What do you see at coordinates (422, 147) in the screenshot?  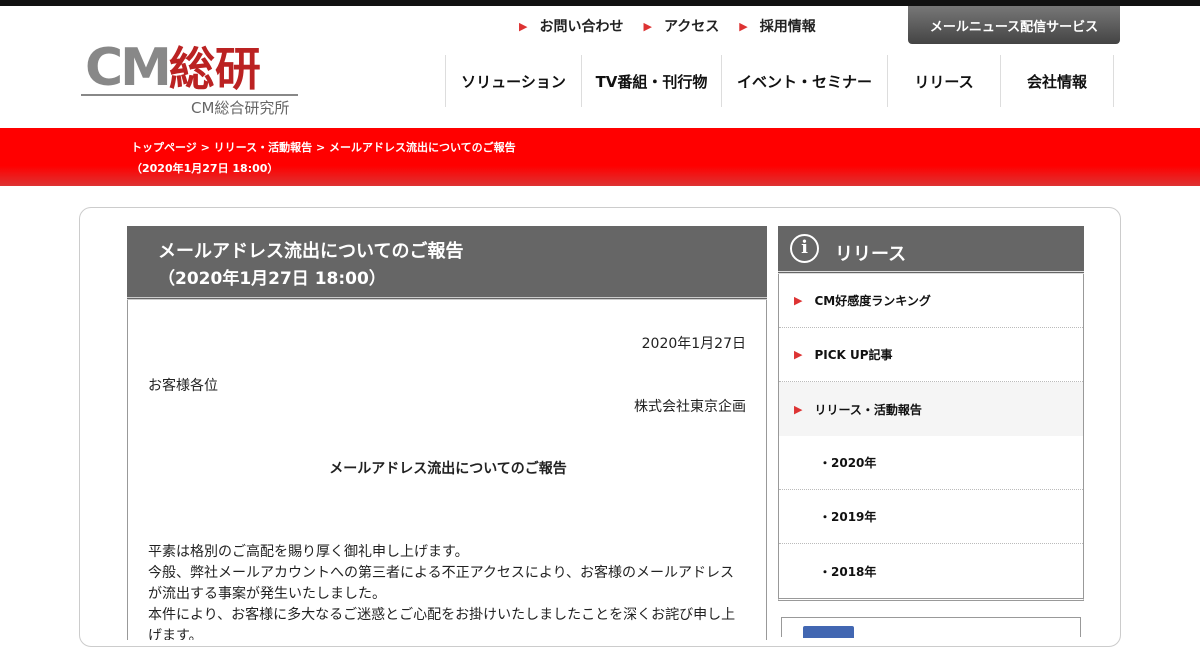 I see `breadcrumb-current: メールアドレス流出についてのご報告` at bounding box center [422, 147].